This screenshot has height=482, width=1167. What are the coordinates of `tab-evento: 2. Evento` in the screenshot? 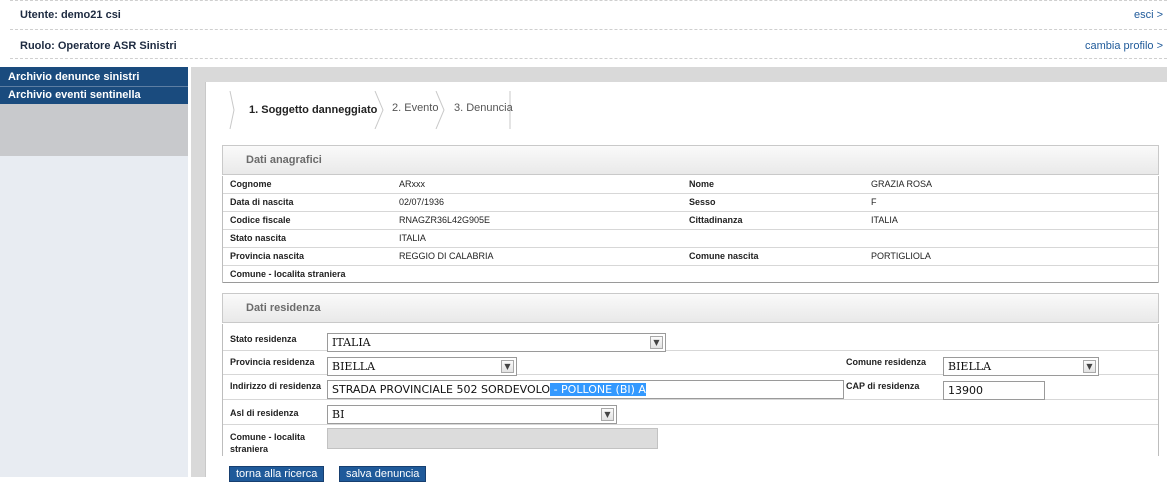 It's located at (415, 108).